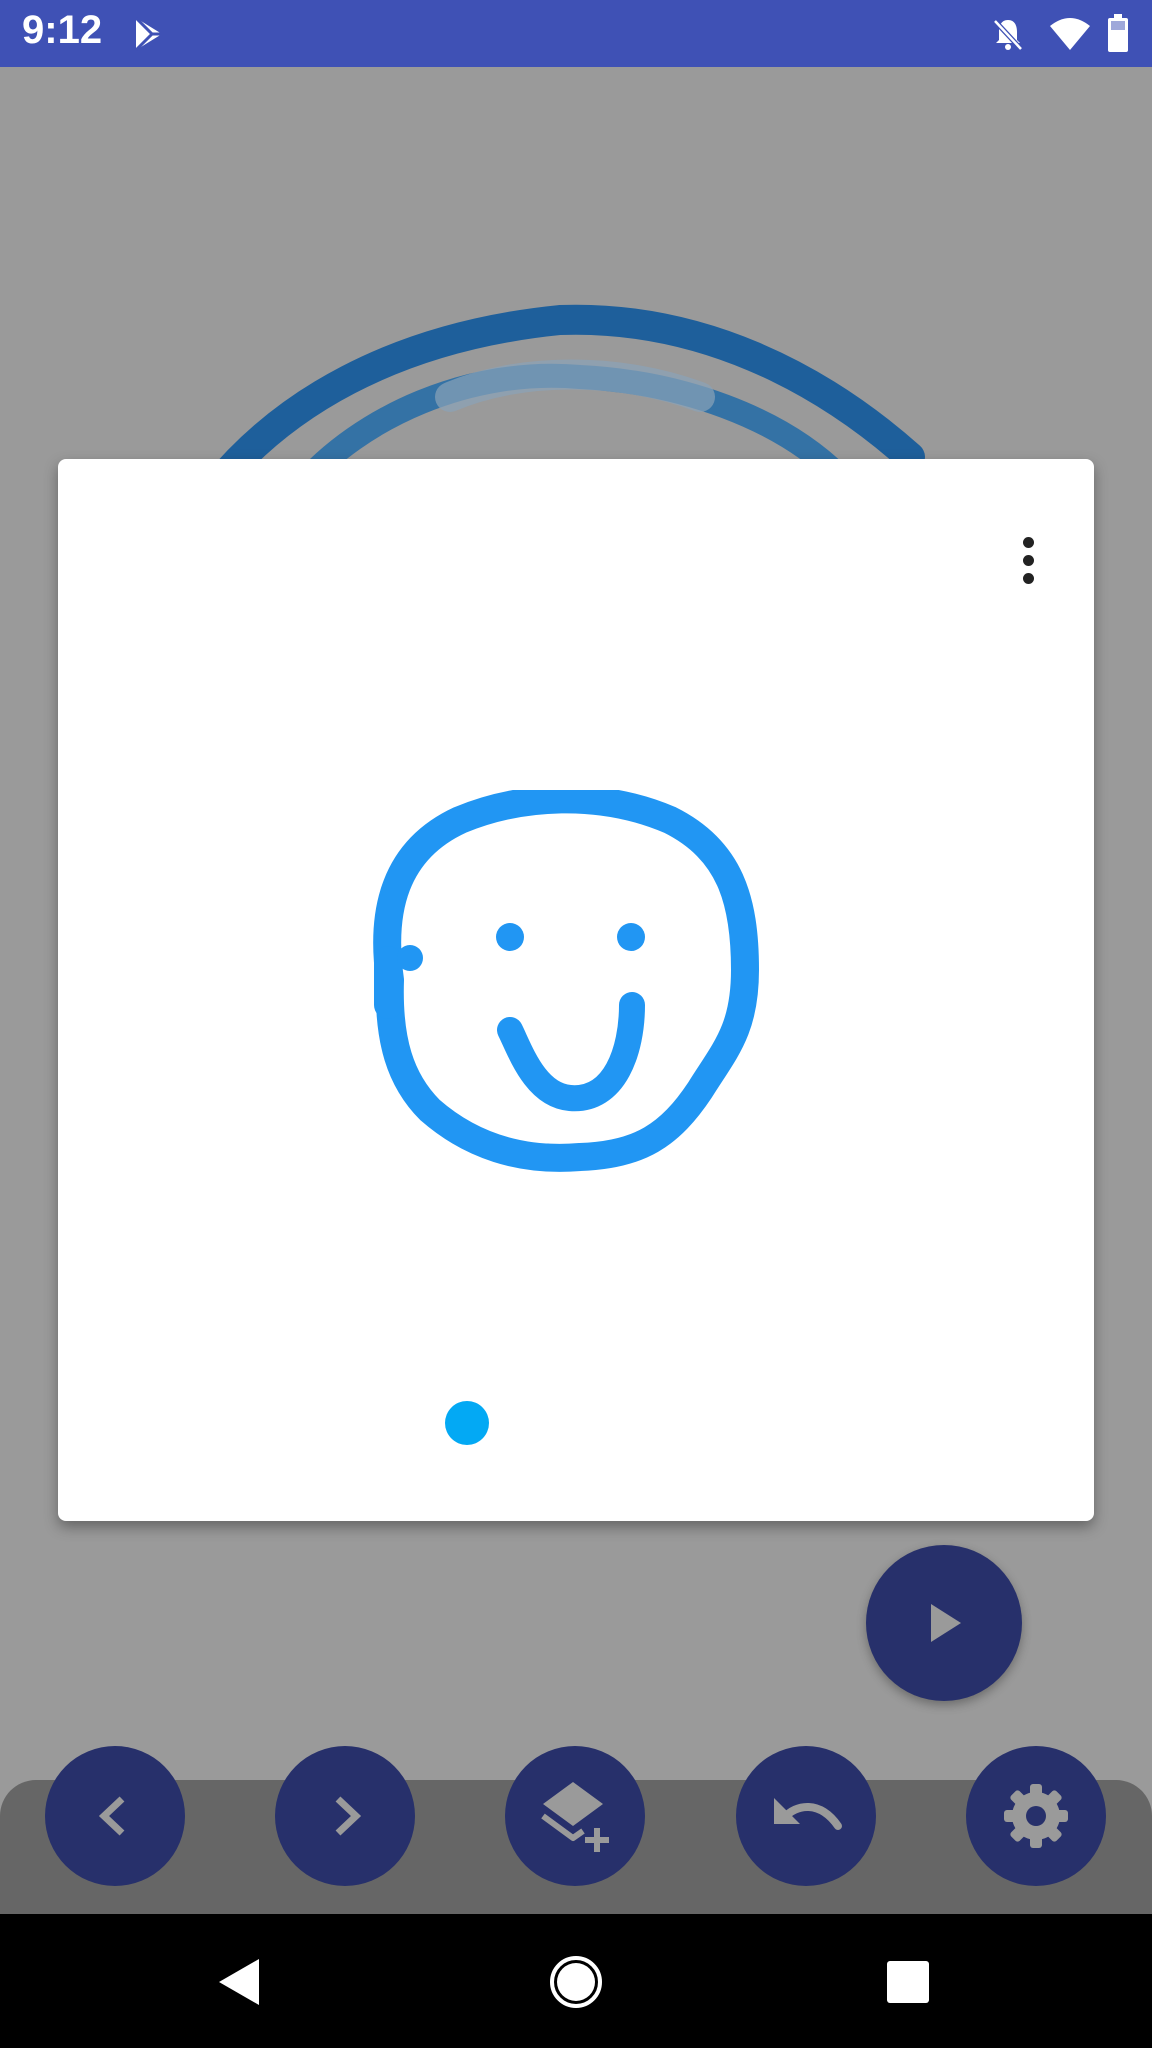 This screenshot has height=2048, width=1152. What do you see at coordinates (566, 981) in the screenshot?
I see `smiley-face-sketch` at bounding box center [566, 981].